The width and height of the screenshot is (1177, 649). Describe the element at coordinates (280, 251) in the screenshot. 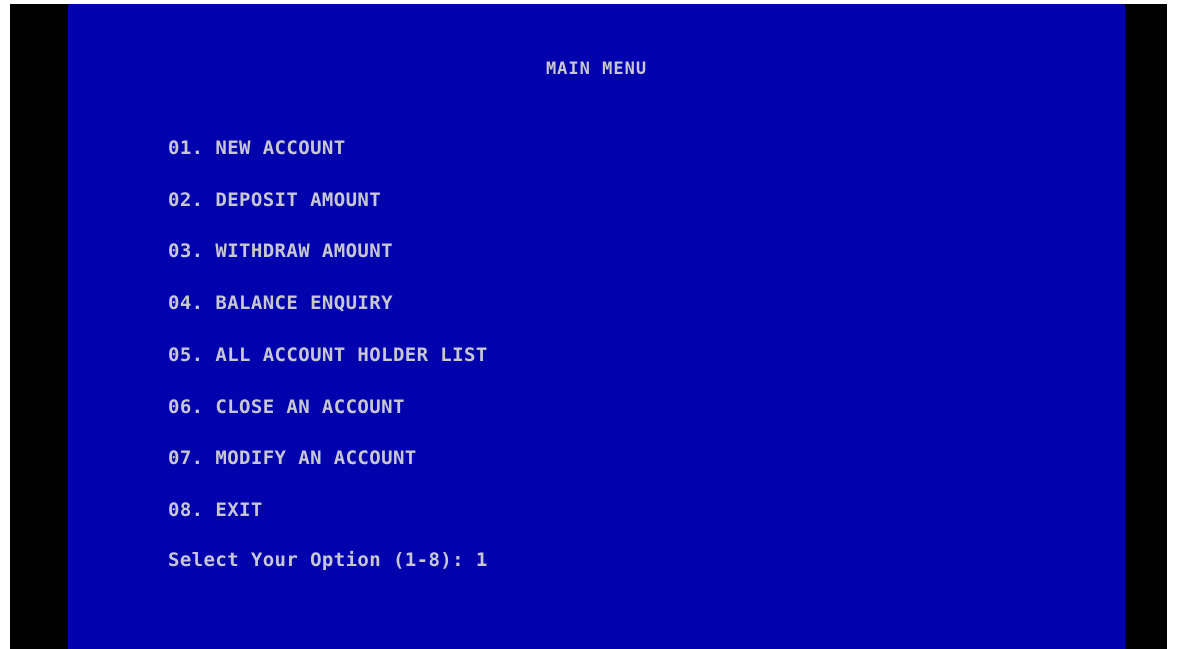

I see `menu-item-withdraw-amount: 03. WITHDRAW AMOUNT` at that location.